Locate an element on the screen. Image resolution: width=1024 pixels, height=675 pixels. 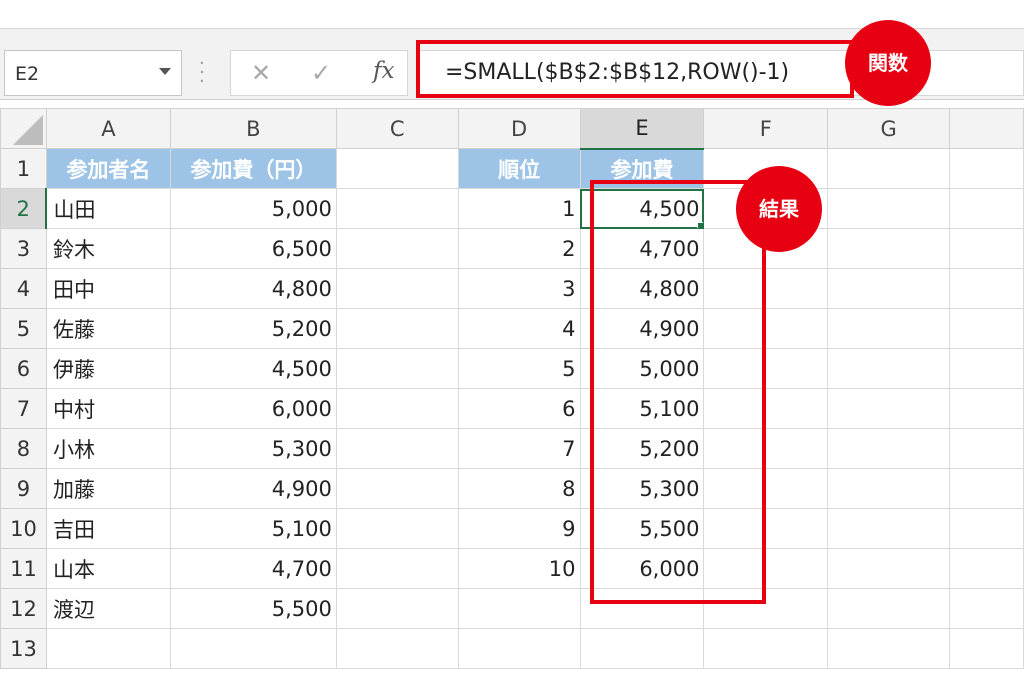
name-box: E2 is located at coordinates (93, 73).